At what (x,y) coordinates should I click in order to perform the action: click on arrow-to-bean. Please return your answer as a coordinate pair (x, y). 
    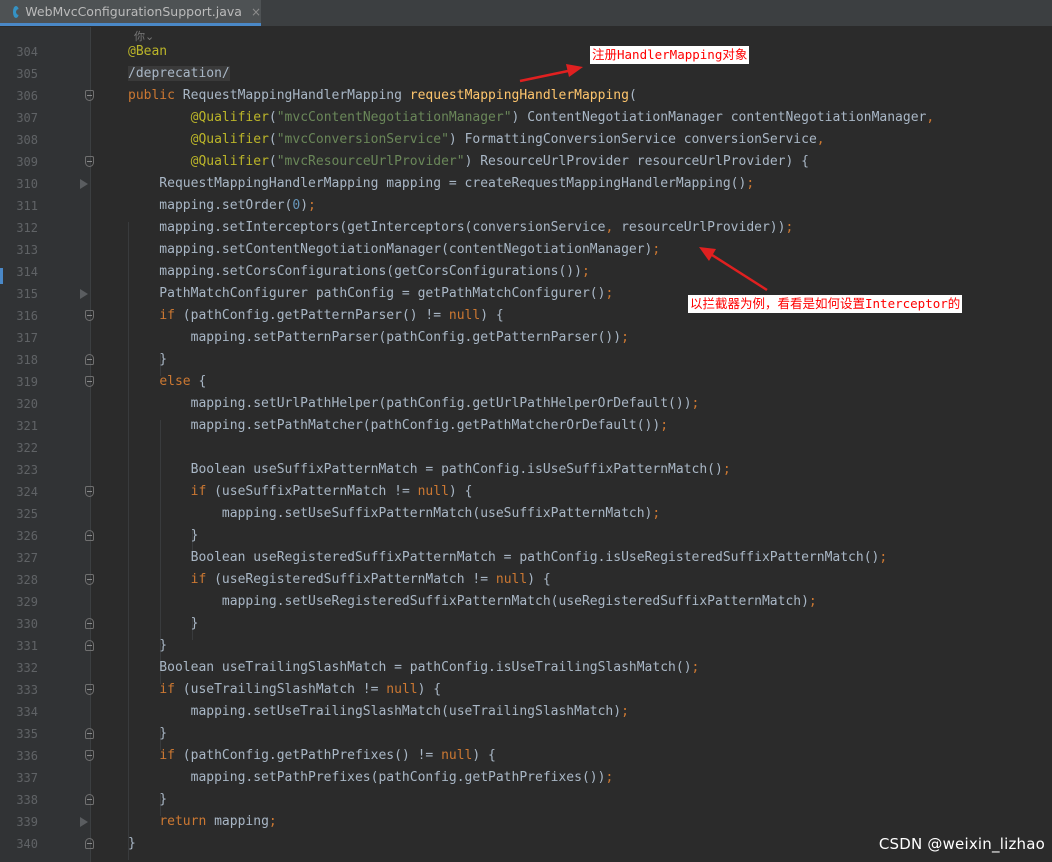
    Looking at the image, I should click on (544, 76).